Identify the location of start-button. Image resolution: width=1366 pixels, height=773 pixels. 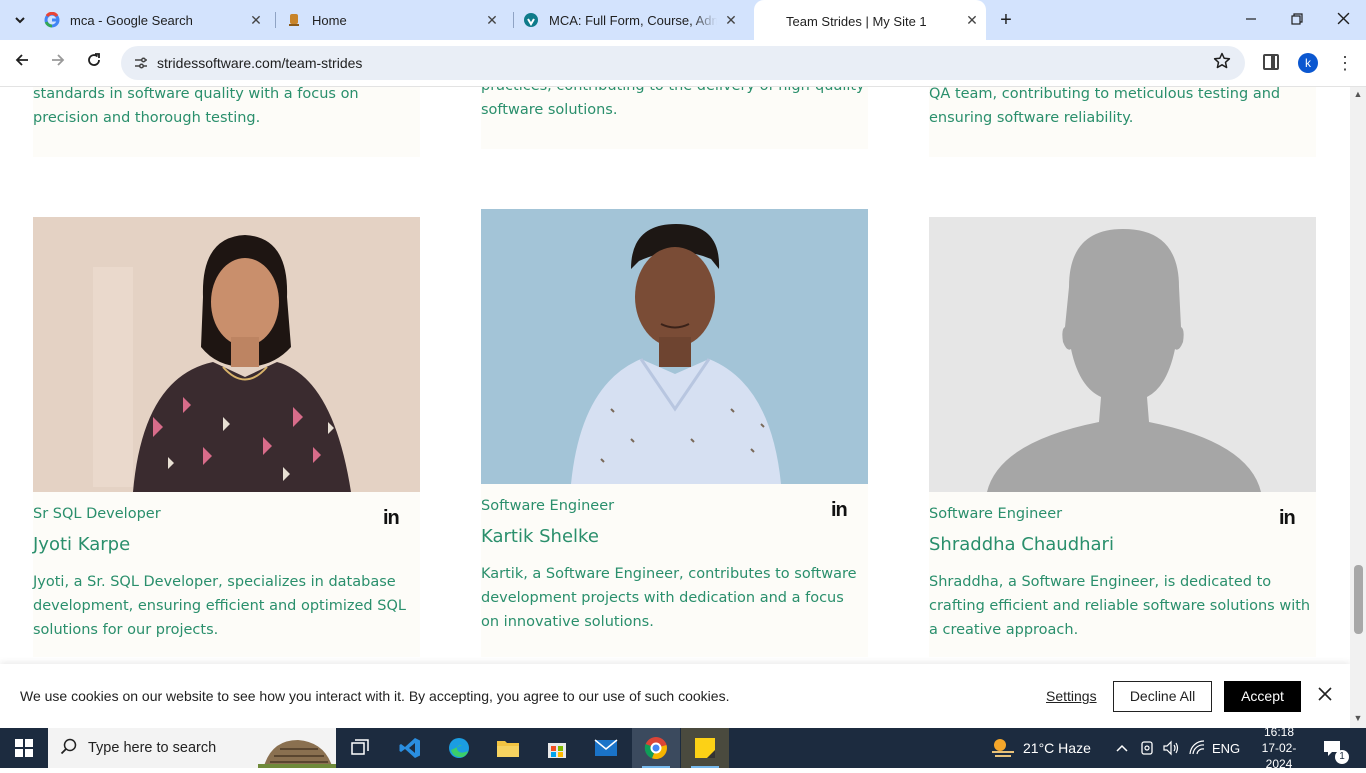
(24, 748).